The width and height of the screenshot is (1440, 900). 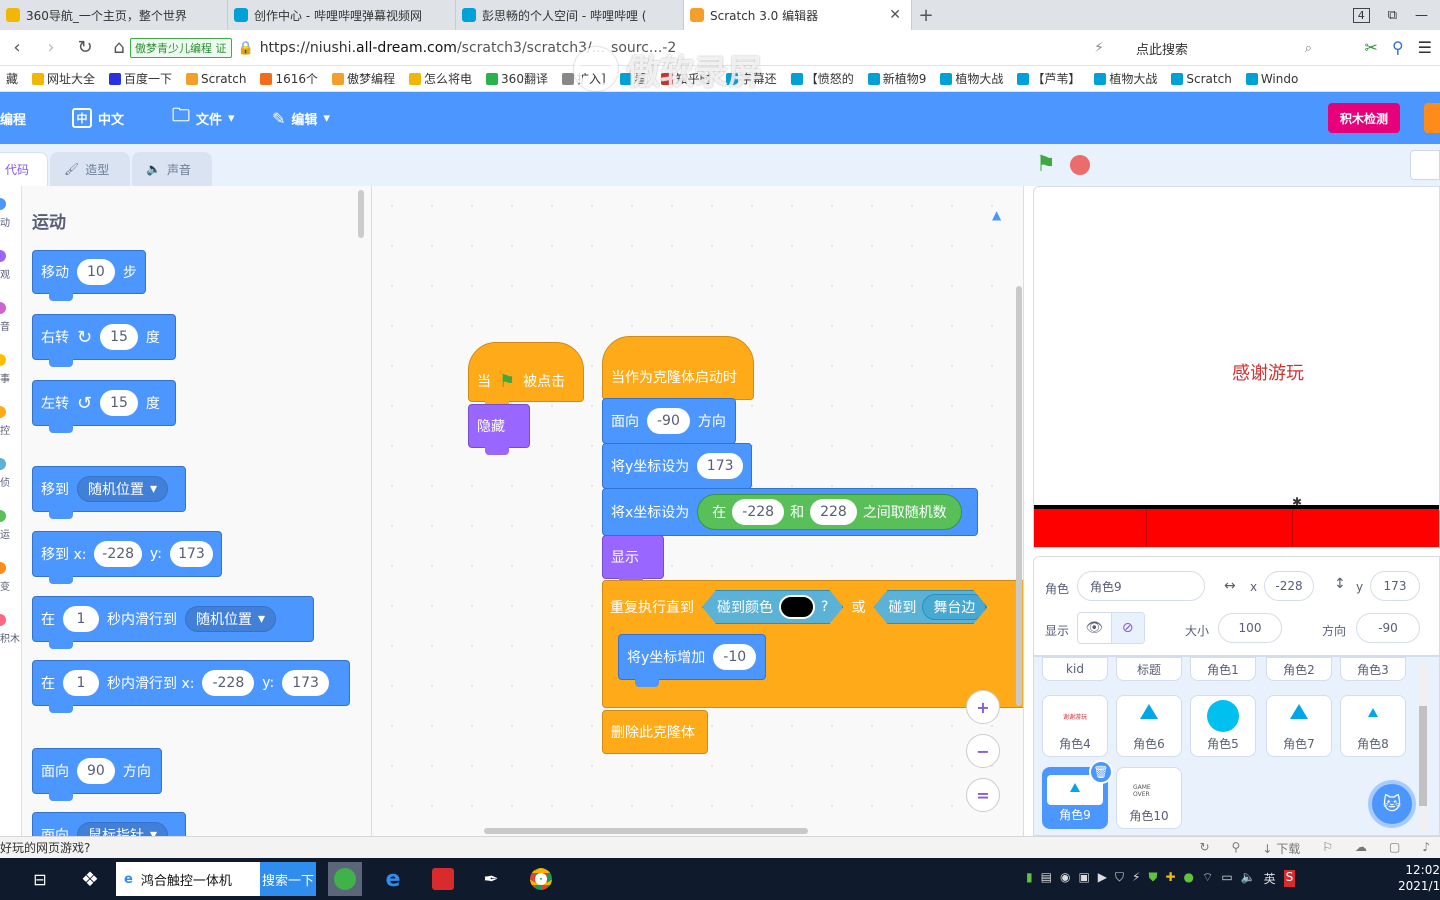 I want to click on category-label: 音, so click(x=5, y=325).